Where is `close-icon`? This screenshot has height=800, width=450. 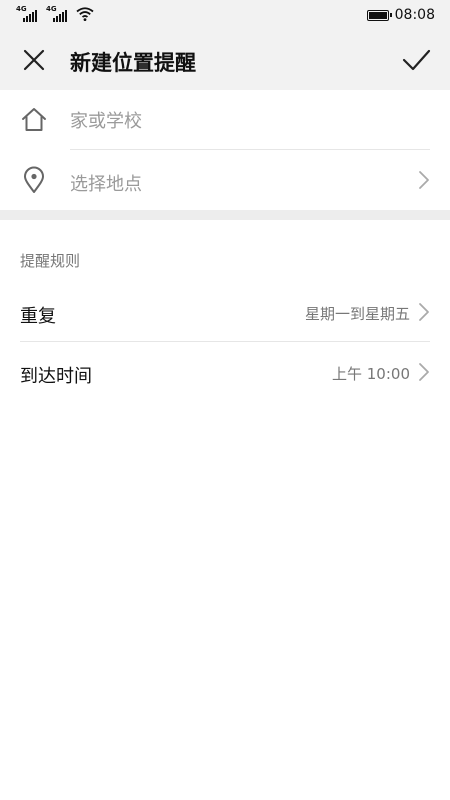 close-icon is located at coordinates (34, 60).